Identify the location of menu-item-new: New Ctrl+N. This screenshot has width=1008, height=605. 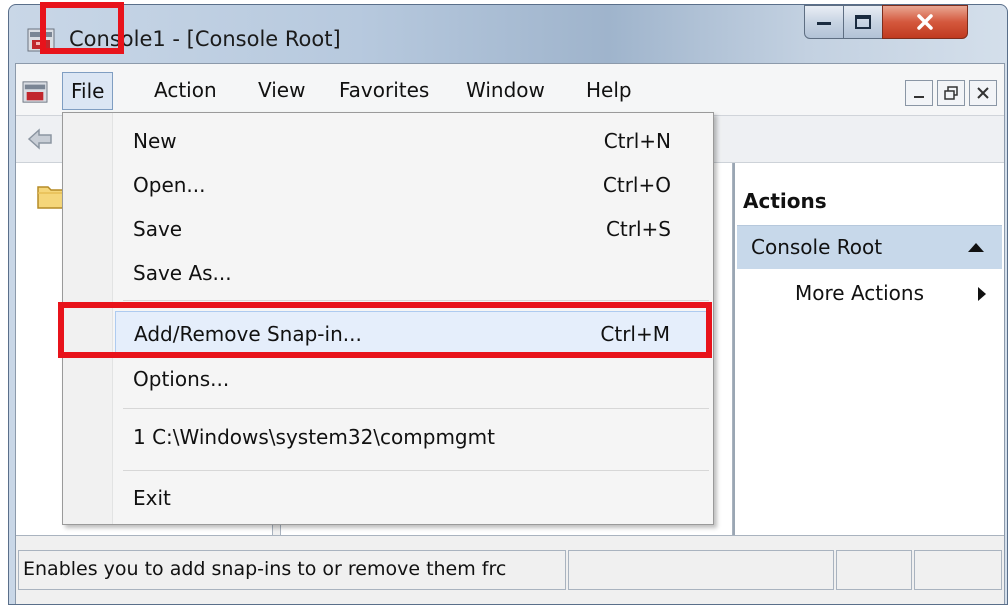
(413, 141).